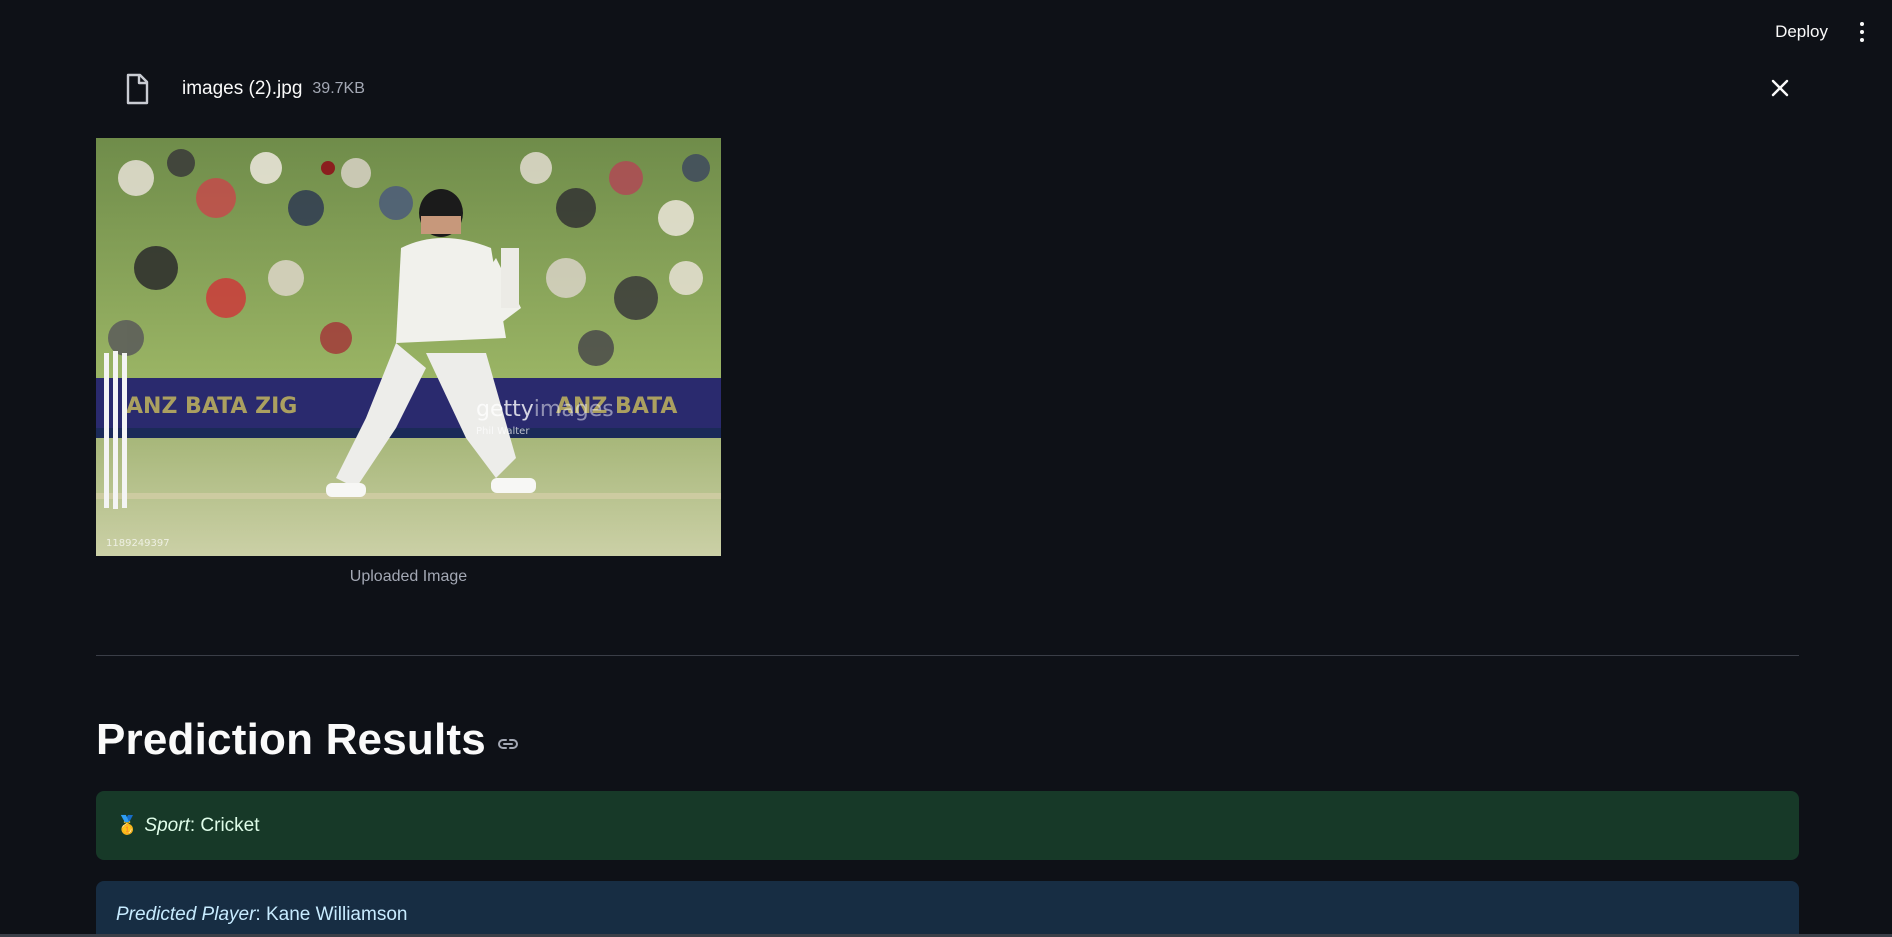 This screenshot has height=937, width=1892. I want to click on file-icon, so click(137, 89).